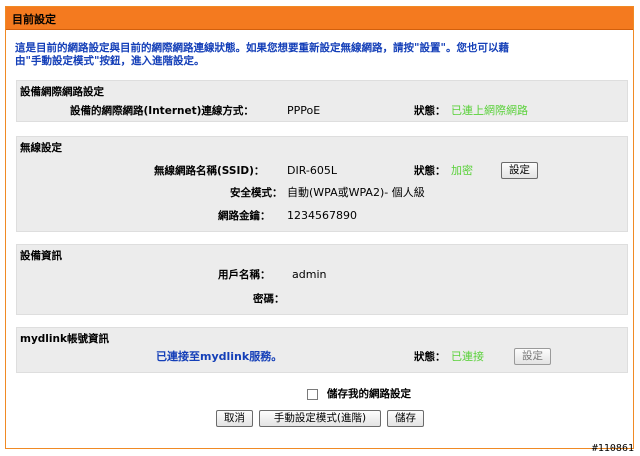 This screenshot has height=456, width=640. Describe the element at coordinates (319, 18) in the screenshot. I see `title-bar: 目前設定` at that location.